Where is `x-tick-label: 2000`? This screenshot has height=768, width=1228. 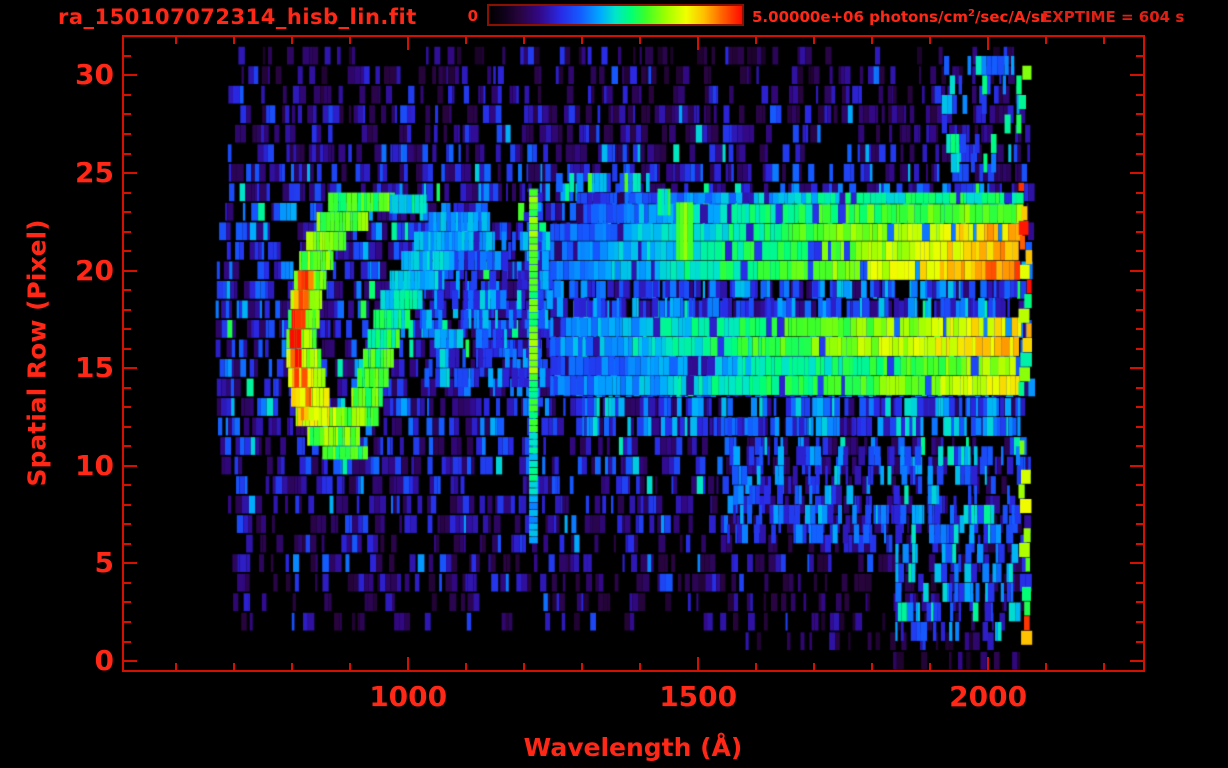
x-tick-label: 2000 is located at coordinates (988, 696).